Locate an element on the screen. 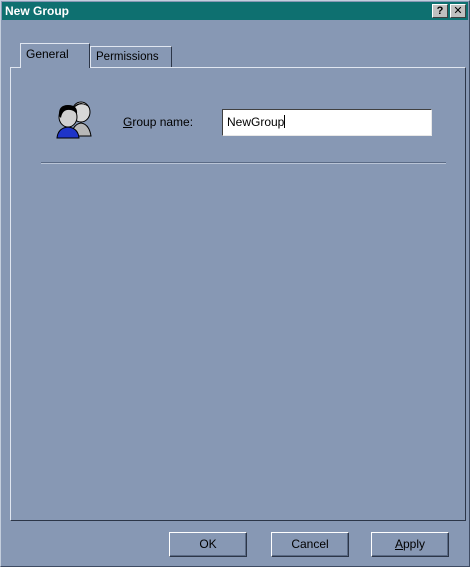  ok-button-label: OK is located at coordinates (208, 544).